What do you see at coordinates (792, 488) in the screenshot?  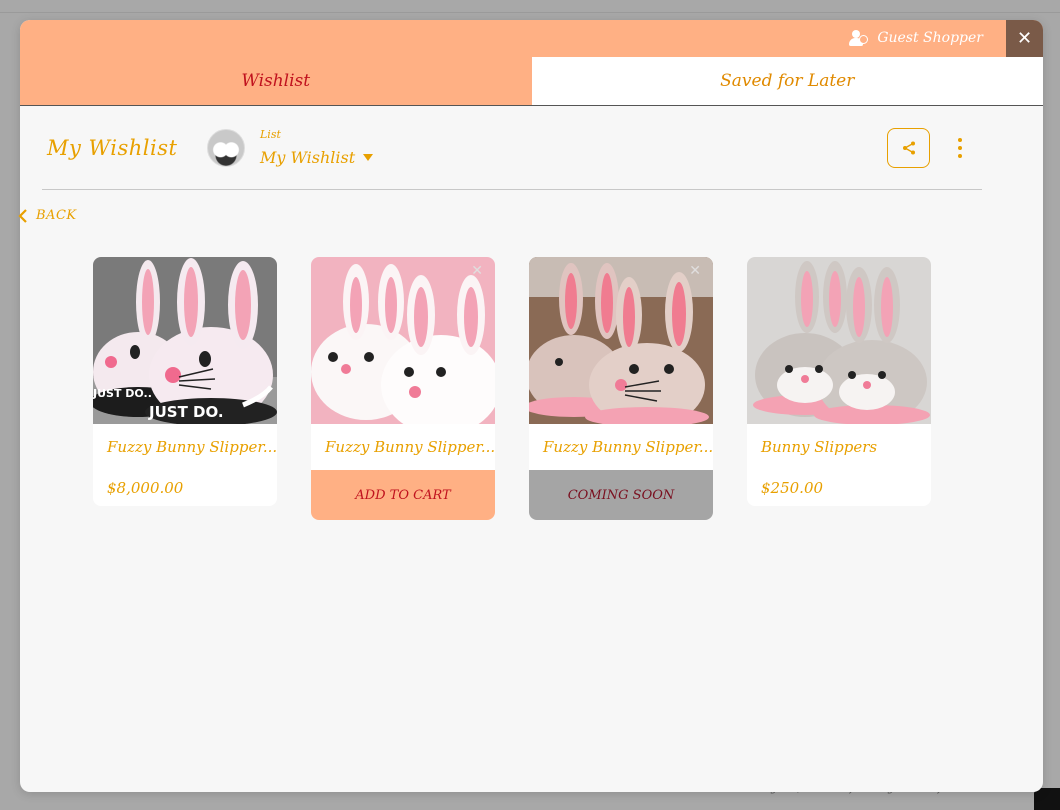 I see `product-price: $250.00` at bounding box center [792, 488].